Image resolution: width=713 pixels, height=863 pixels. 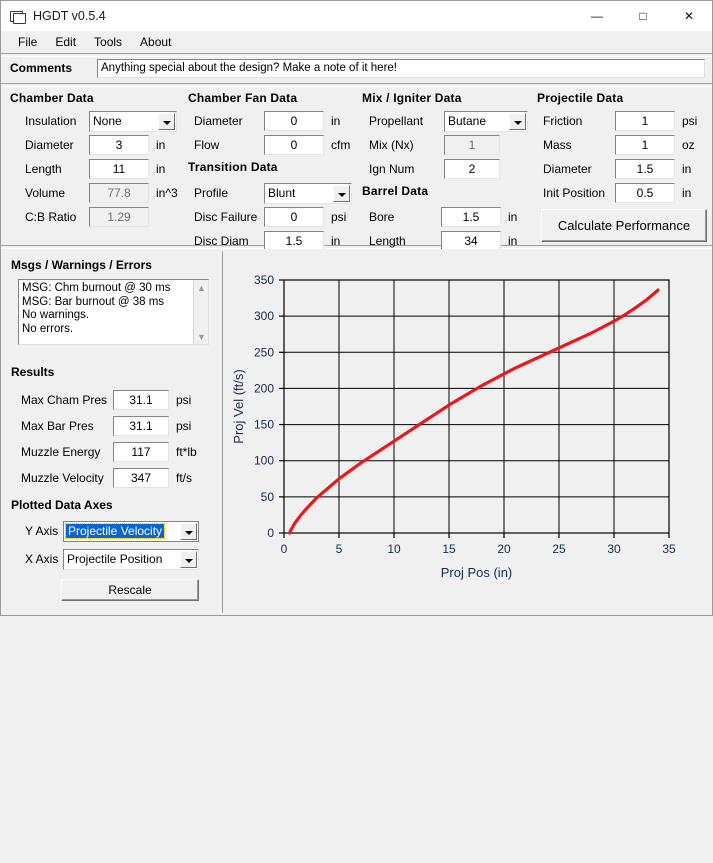 I want to click on transition-profile-combo: Blunt, so click(x=308, y=193).